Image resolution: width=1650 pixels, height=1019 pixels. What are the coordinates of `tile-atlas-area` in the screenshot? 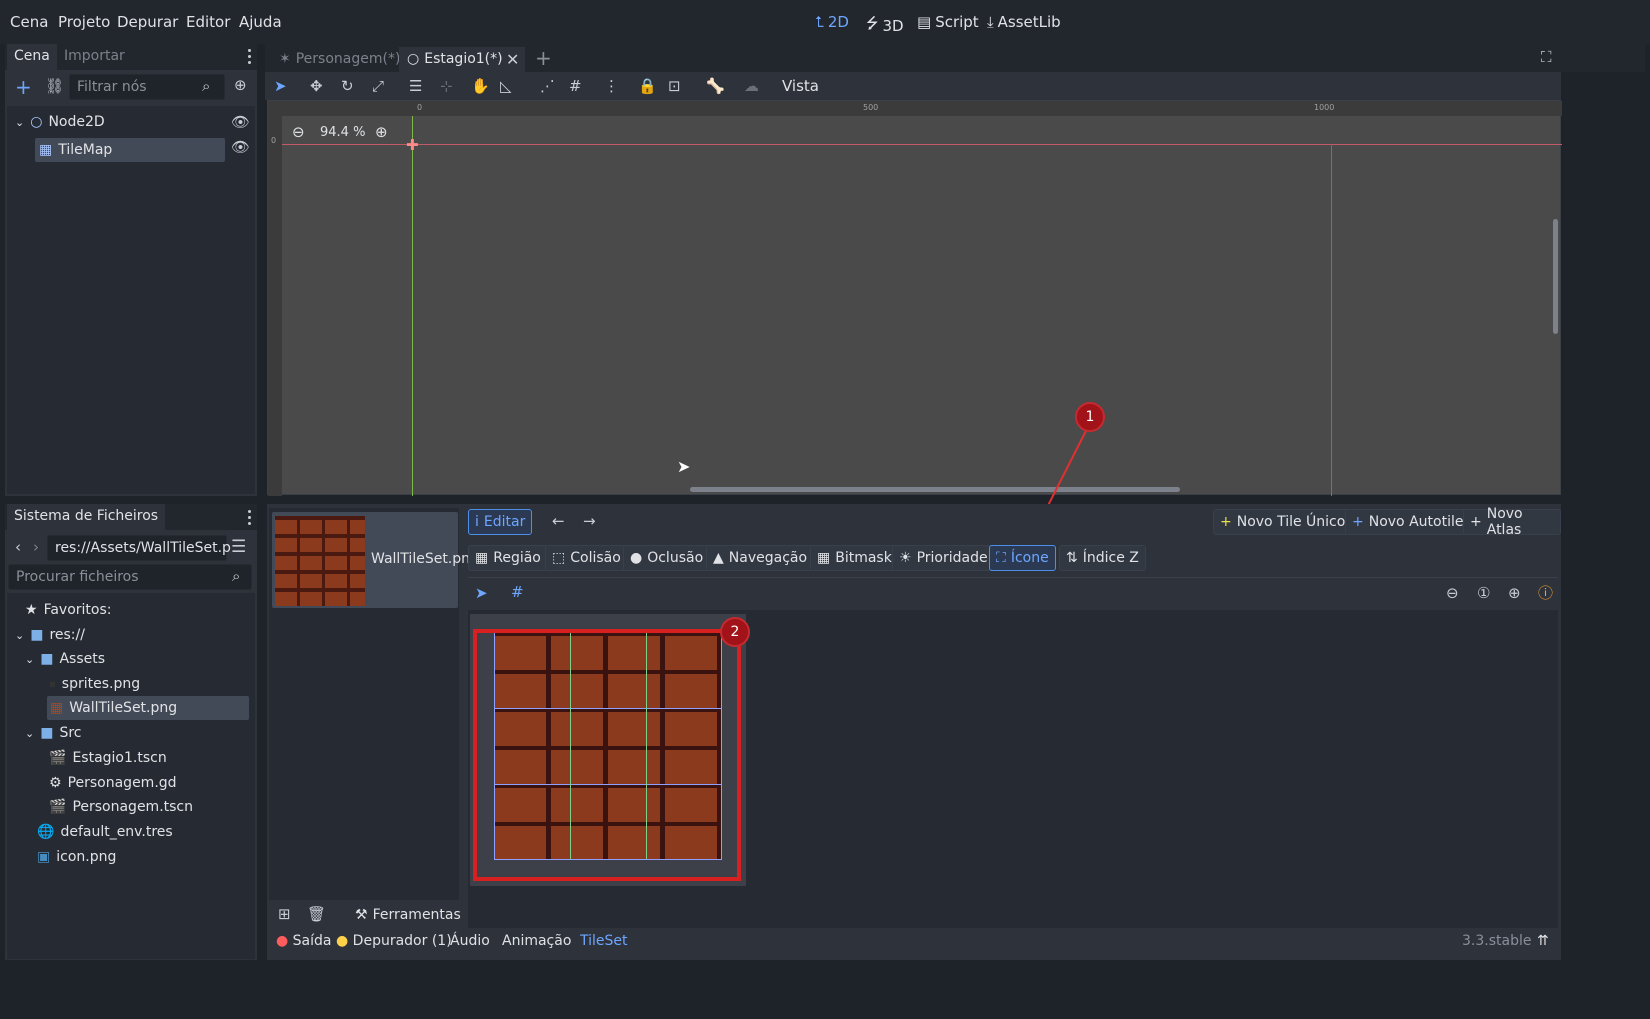 It's located at (608, 750).